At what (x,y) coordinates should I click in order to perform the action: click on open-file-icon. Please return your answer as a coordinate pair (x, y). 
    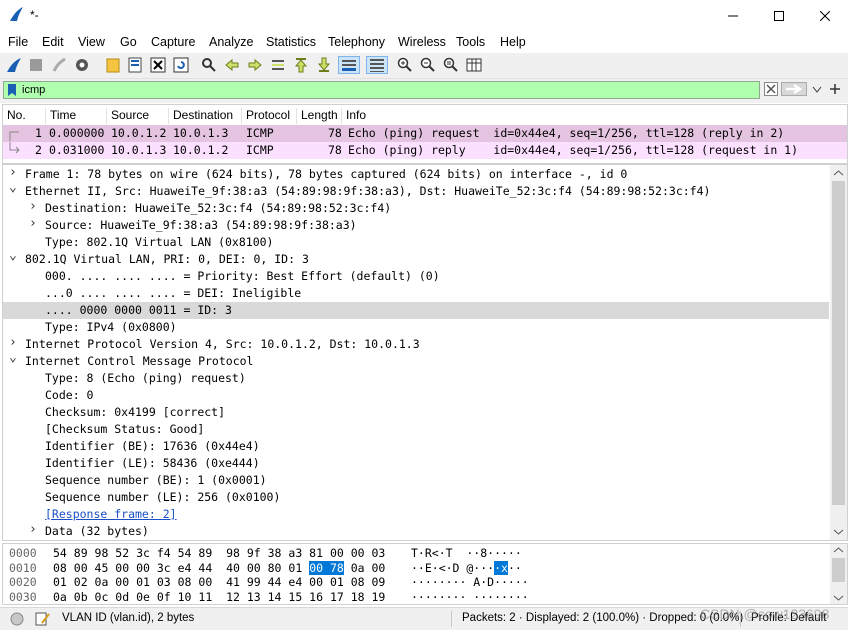
    Looking at the image, I should click on (113, 65).